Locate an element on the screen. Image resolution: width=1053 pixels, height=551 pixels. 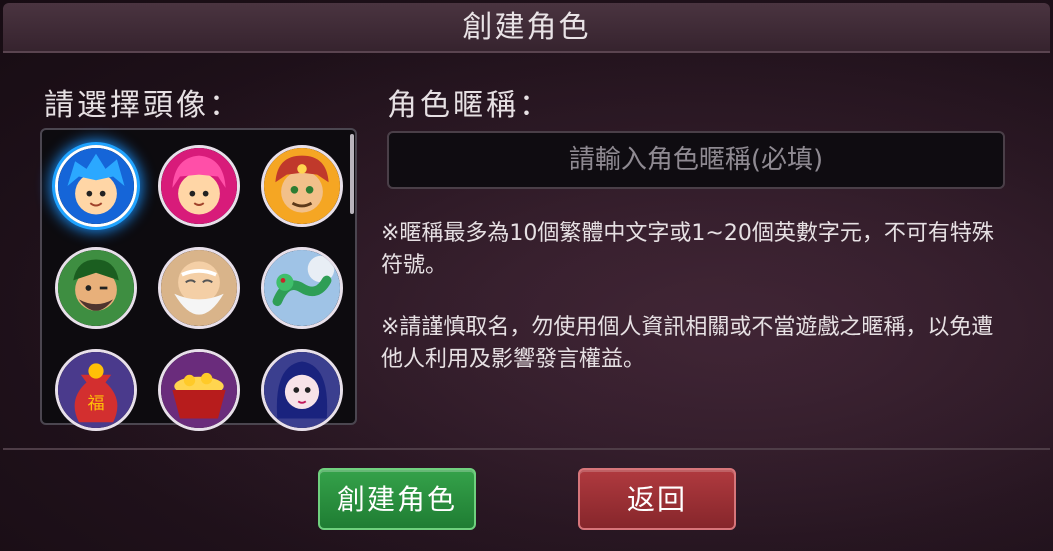
white-beard-elder-icon is located at coordinates (199, 288).